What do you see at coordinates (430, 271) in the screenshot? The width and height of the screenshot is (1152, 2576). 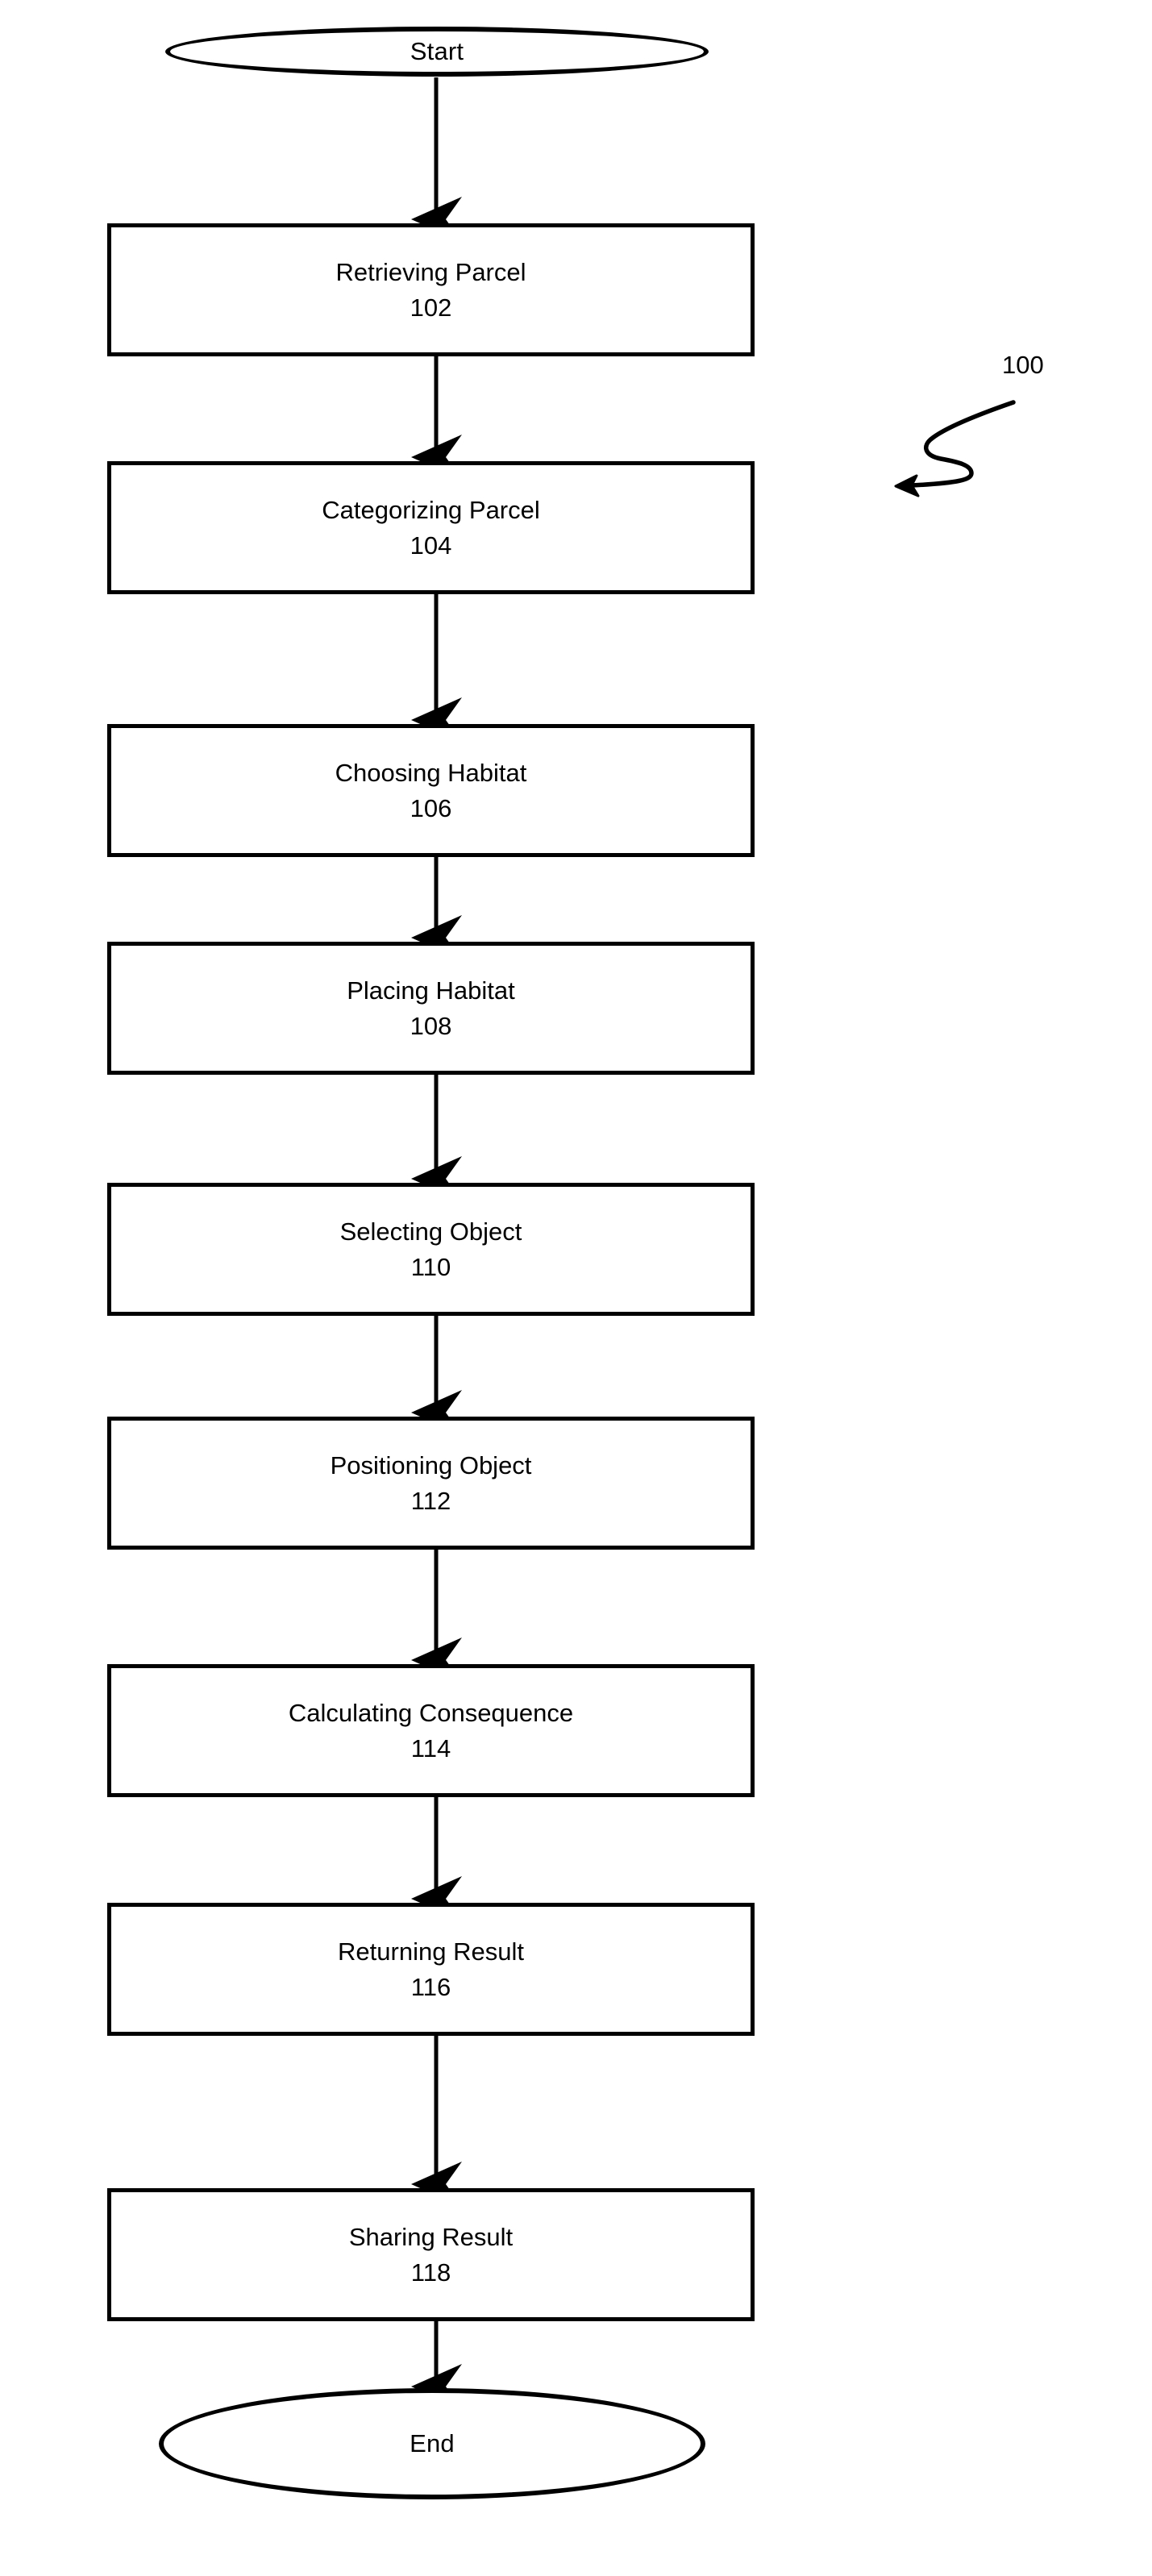 I see `node-label: Retrieving Parcel` at bounding box center [430, 271].